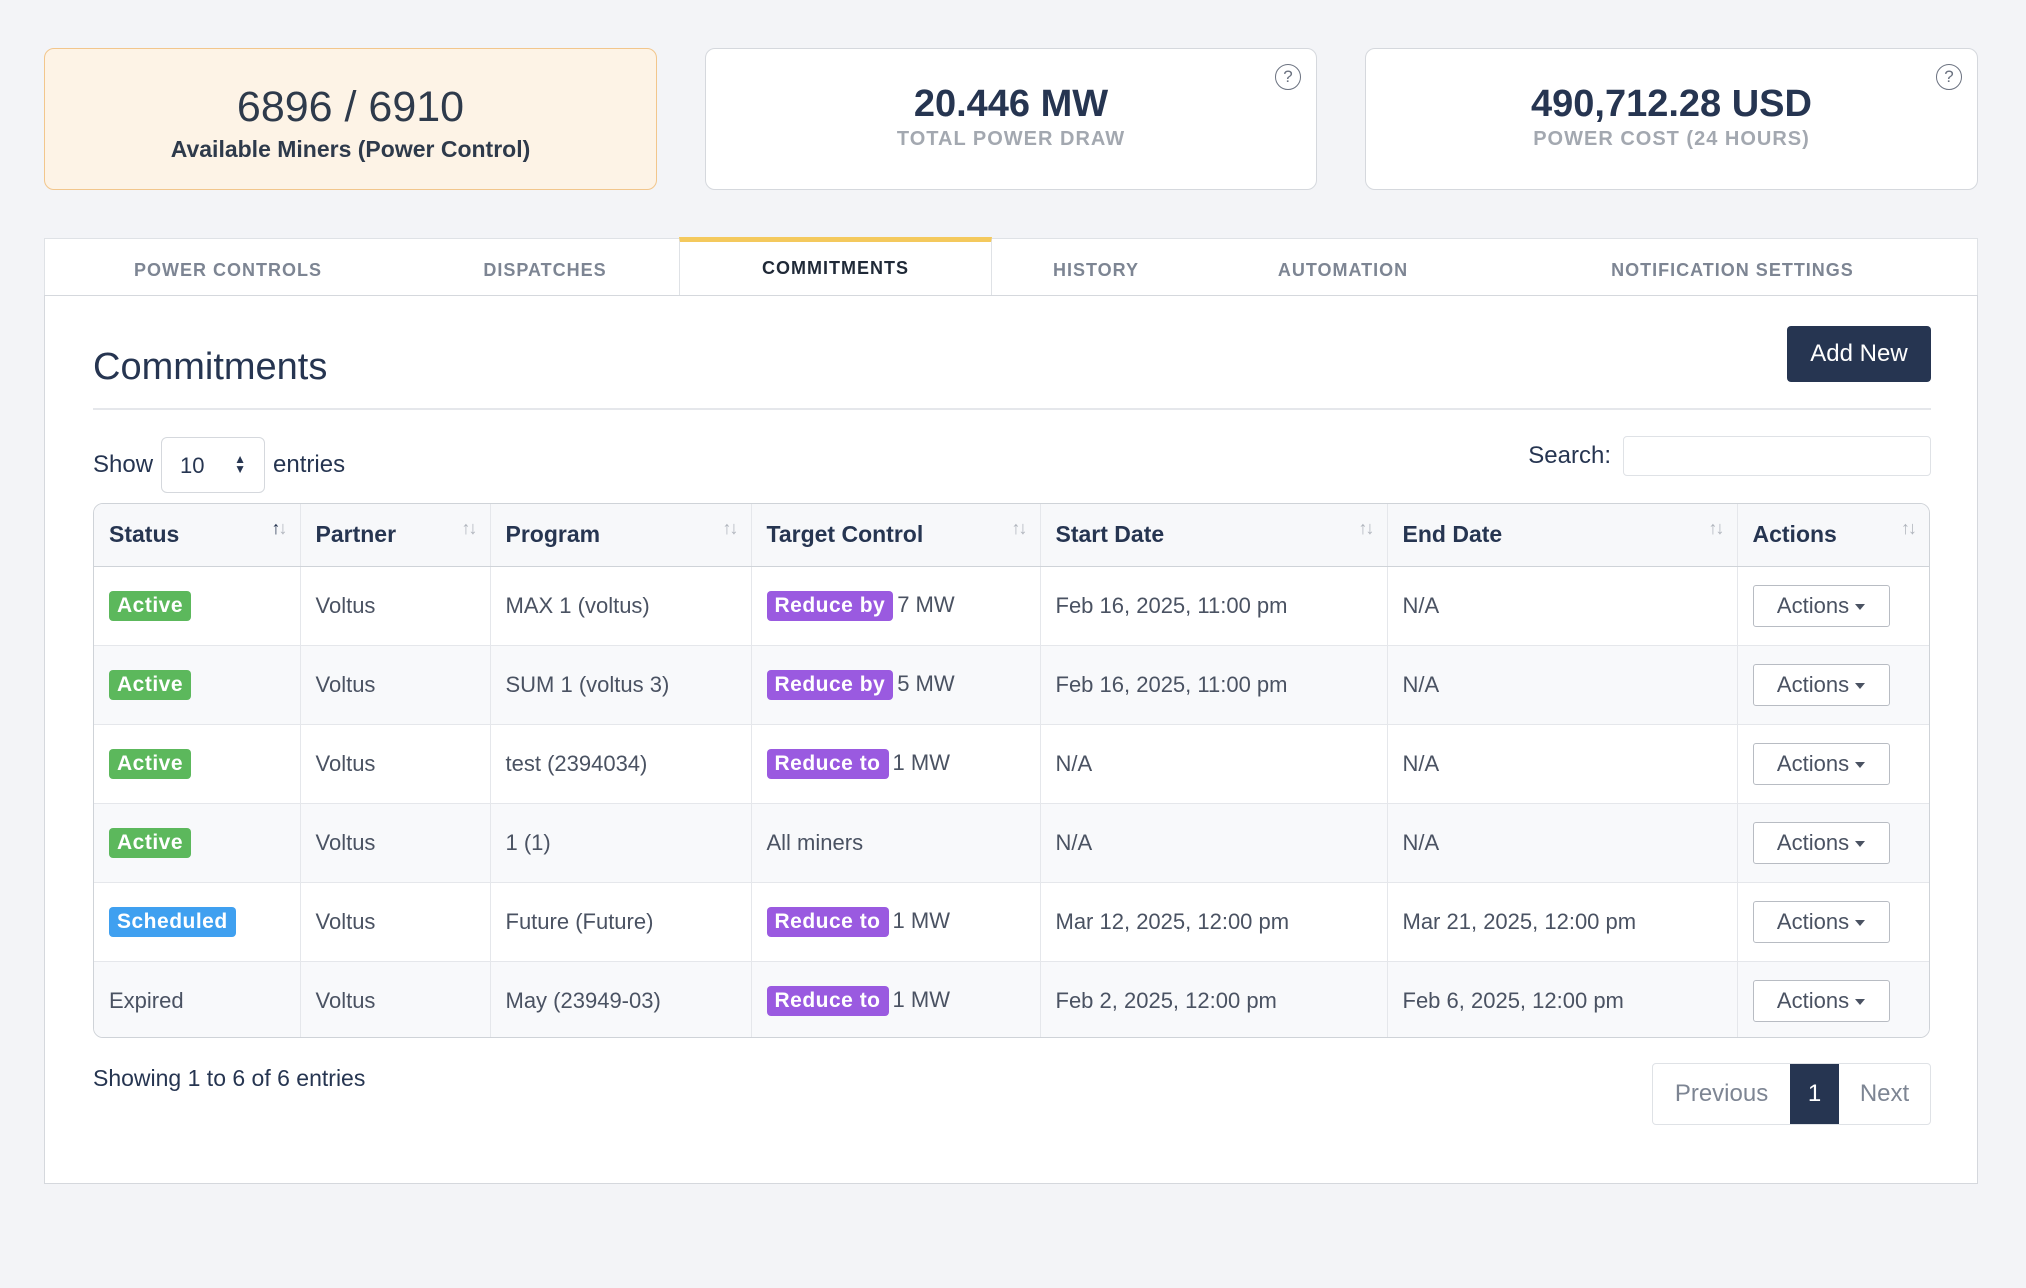 The image size is (2026, 1288). I want to click on next-page-button: Next, so click(1884, 1094).